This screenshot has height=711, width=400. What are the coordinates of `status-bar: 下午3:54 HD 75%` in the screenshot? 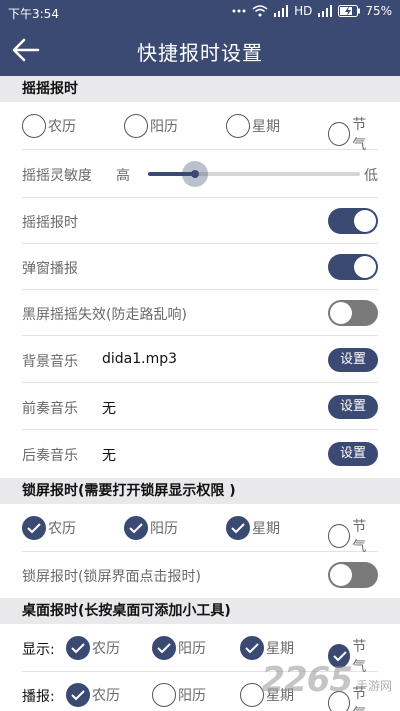 It's located at (200, 12).